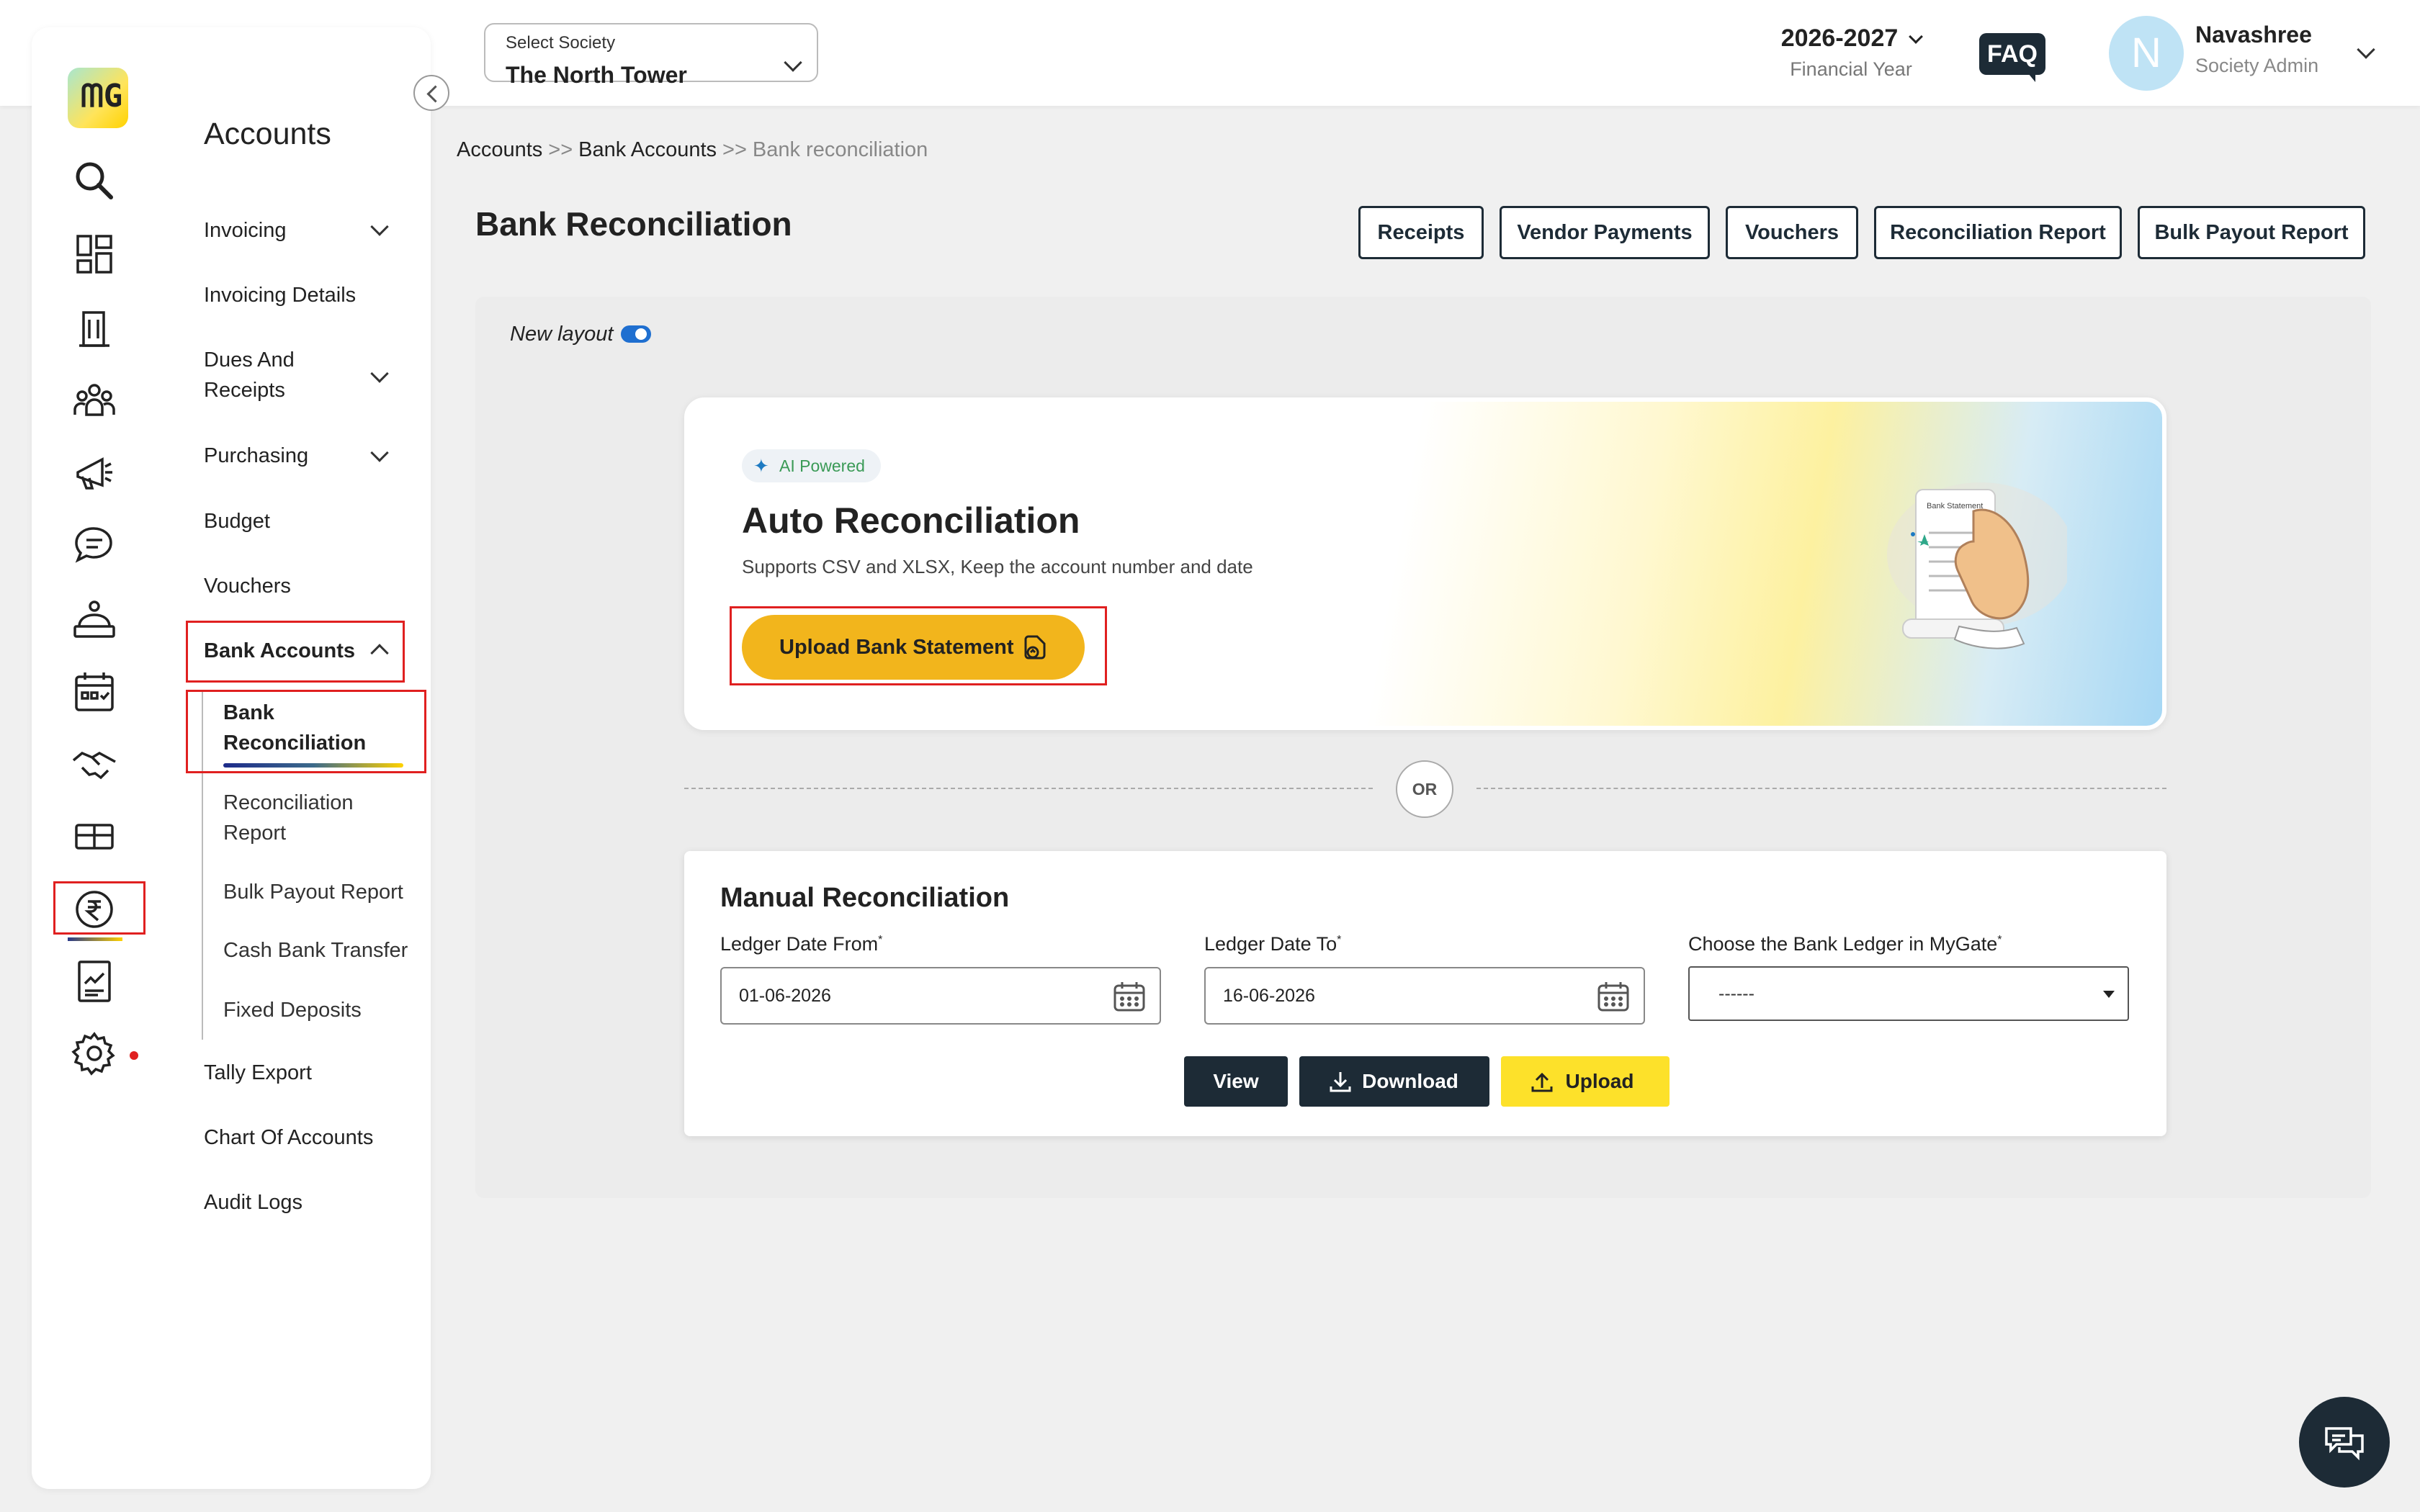 The height and width of the screenshot is (1512, 2420). I want to click on ledger-date-to-field: 16-06-2026, so click(1424, 996).